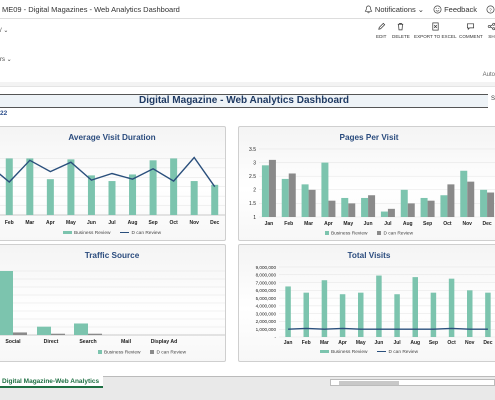  I want to click on x-tick-label: Feb, so click(9, 223).